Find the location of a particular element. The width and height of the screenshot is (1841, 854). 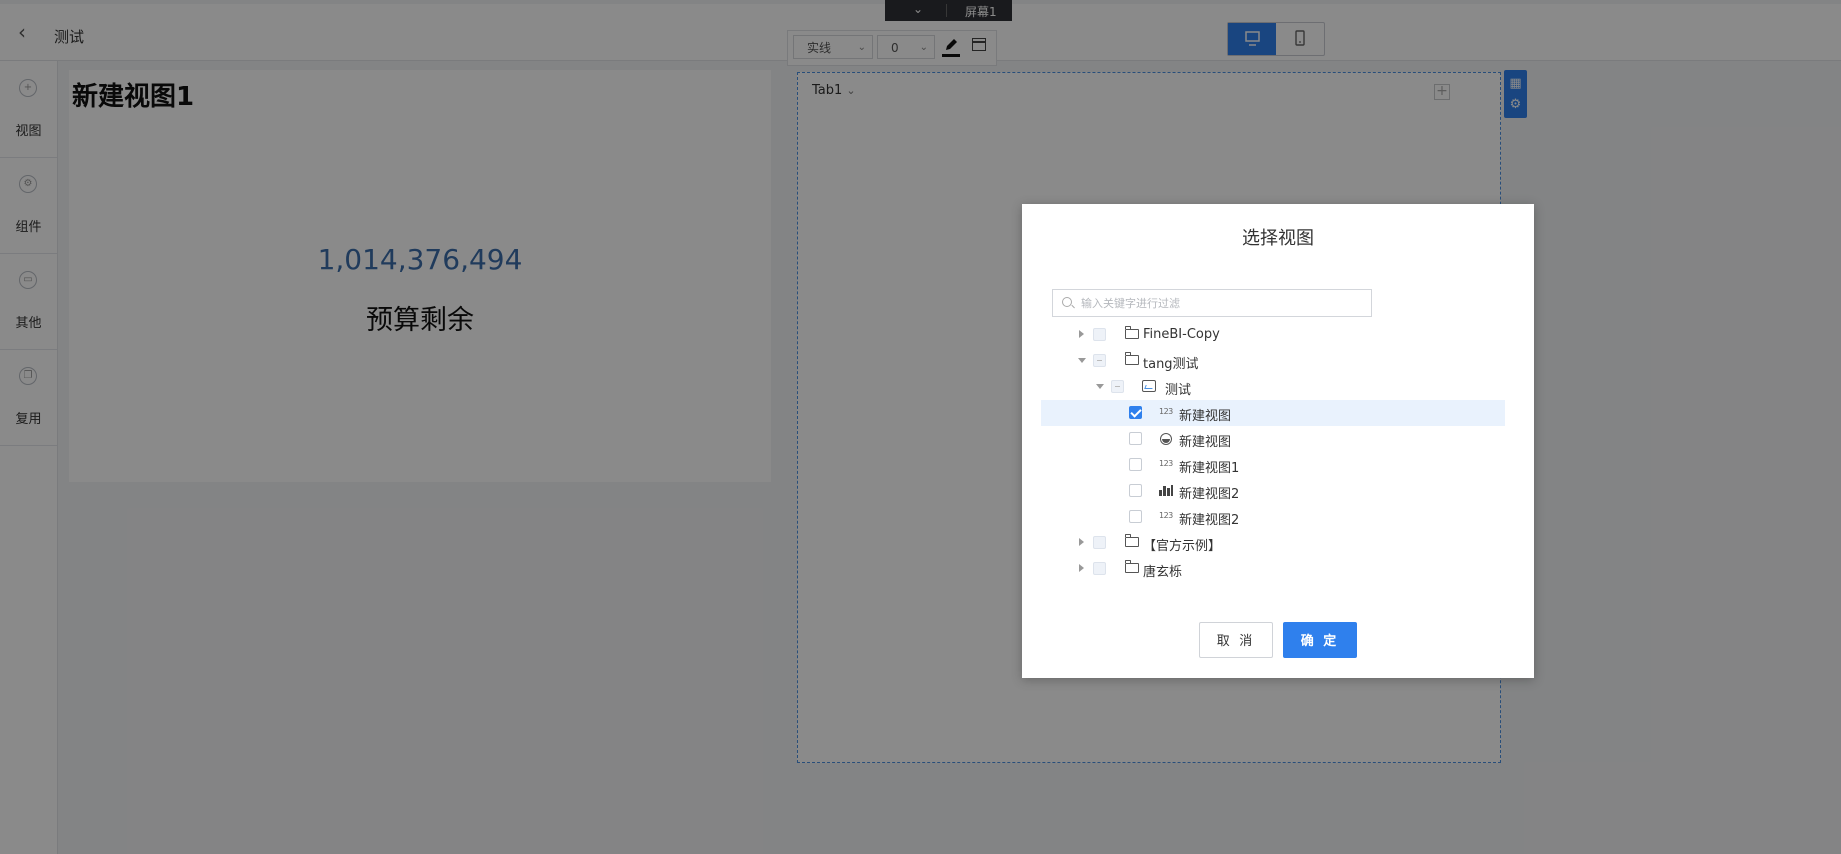

cancel-button: 取 消 is located at coordinates (1236, 640).